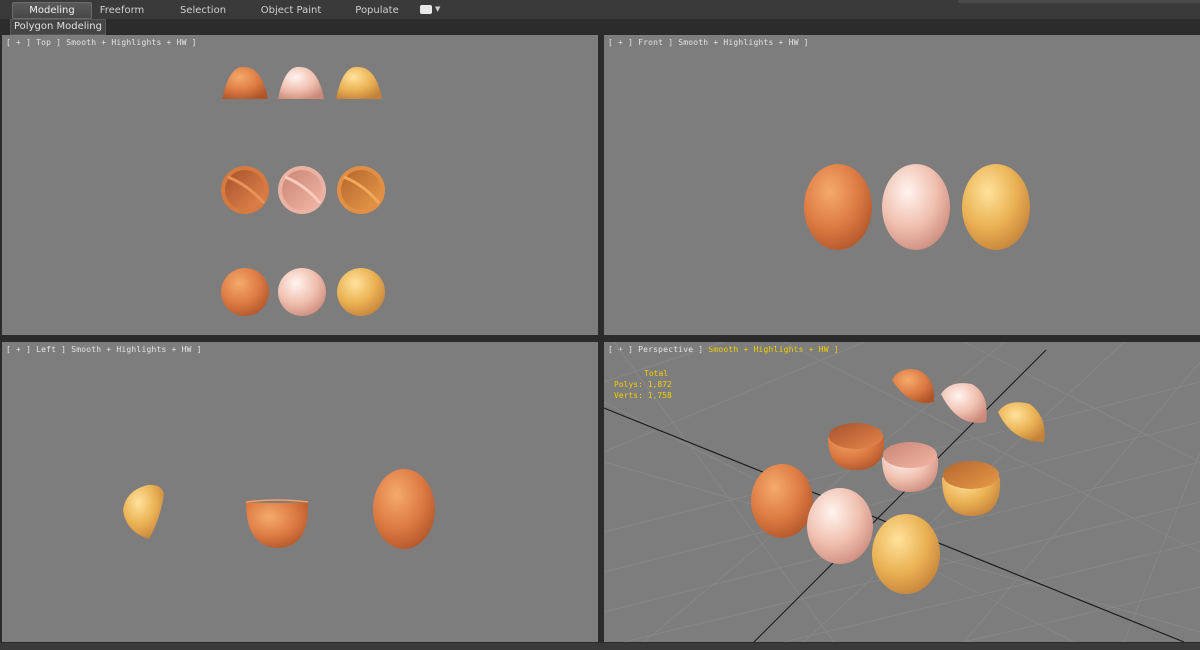  Describe the element at coordinates (437, 9) in the screenshot. I see `chevron-down-icon: ▼` at that location.